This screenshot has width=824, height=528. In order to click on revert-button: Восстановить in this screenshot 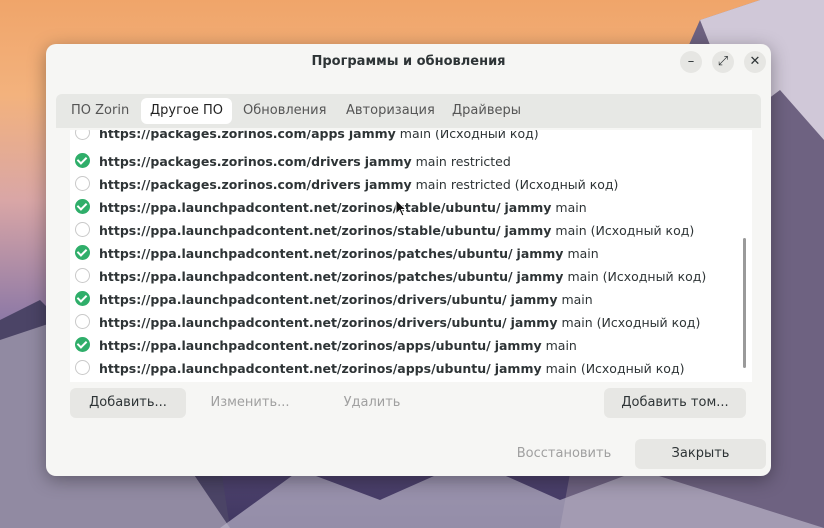, I will do `click(564, 454)`.